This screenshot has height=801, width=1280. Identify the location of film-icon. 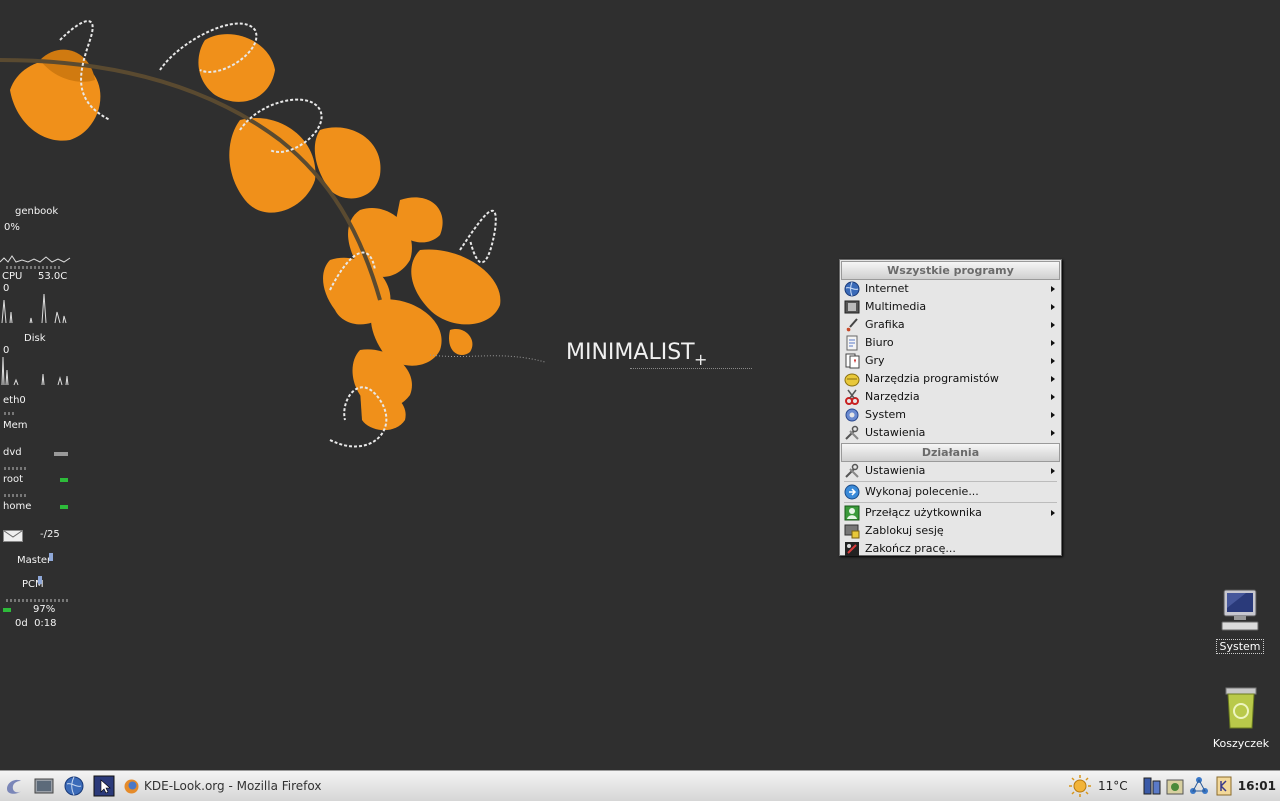
(852, 307).